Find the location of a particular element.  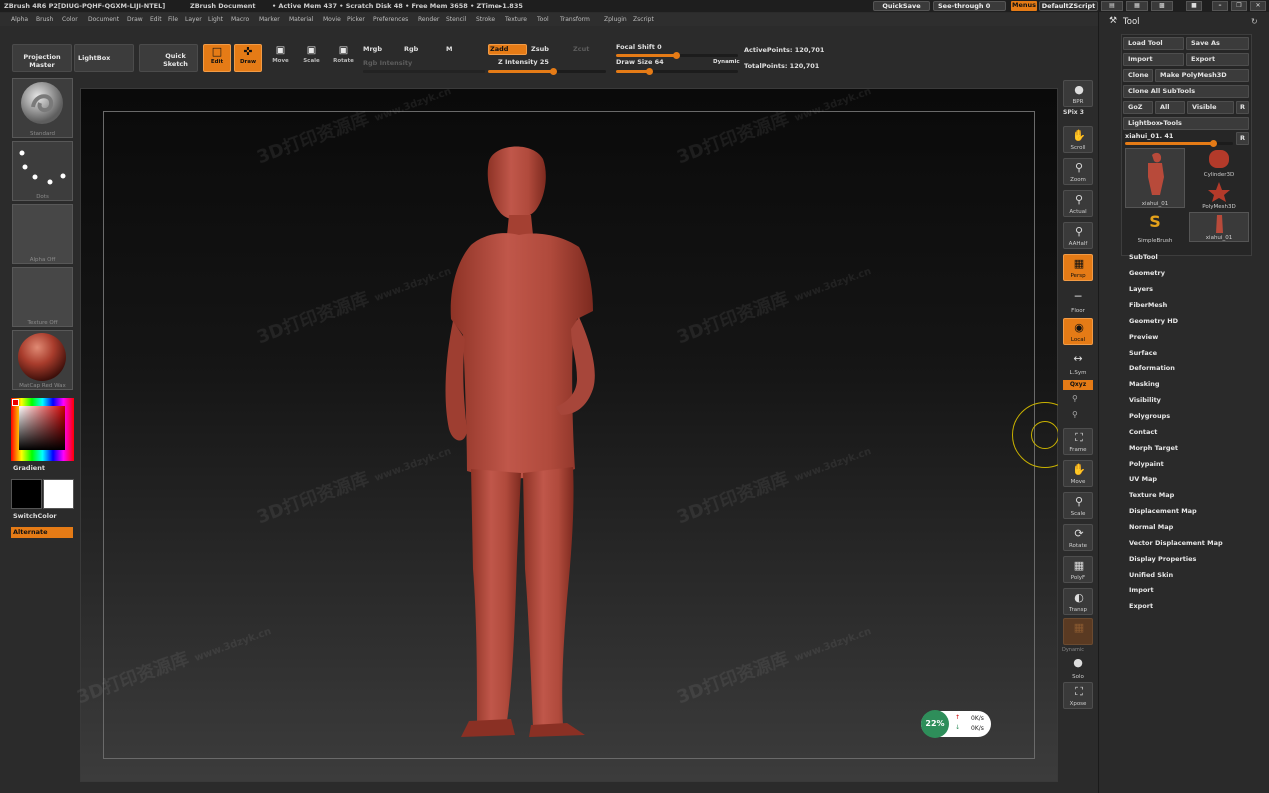

rotate-button: ▣ Rotate is located at coordinates (343, 58).